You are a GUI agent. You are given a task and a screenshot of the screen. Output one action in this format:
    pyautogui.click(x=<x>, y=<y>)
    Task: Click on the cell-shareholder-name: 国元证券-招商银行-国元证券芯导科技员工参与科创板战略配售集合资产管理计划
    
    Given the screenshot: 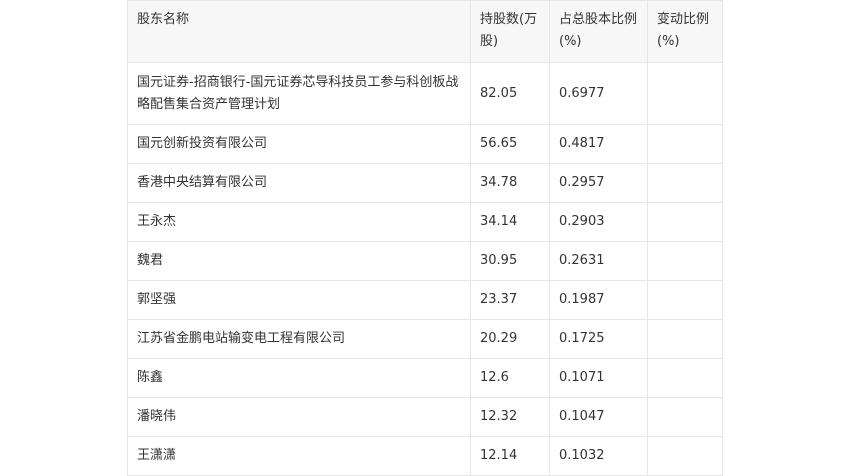 What is the action you would take?
    pyautogui.click(x=299, y=93)
    